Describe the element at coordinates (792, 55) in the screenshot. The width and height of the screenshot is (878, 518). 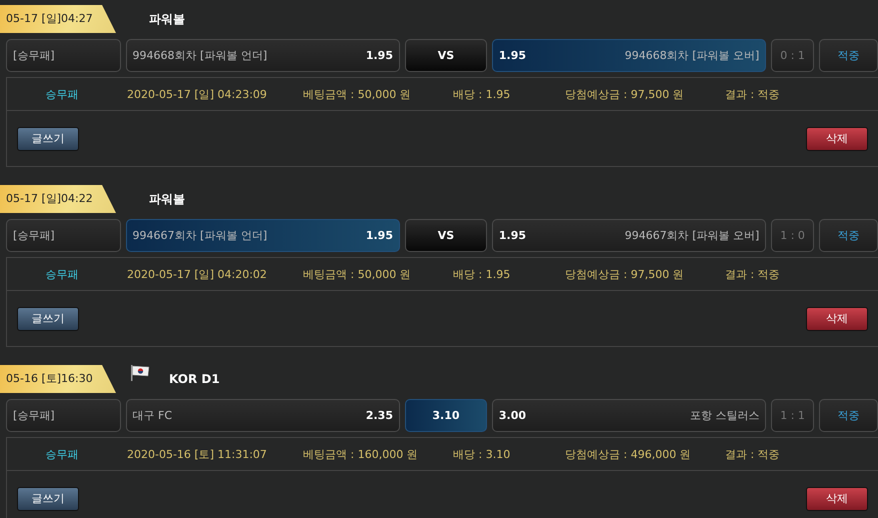
I see `score: 0 : 1` at that location.